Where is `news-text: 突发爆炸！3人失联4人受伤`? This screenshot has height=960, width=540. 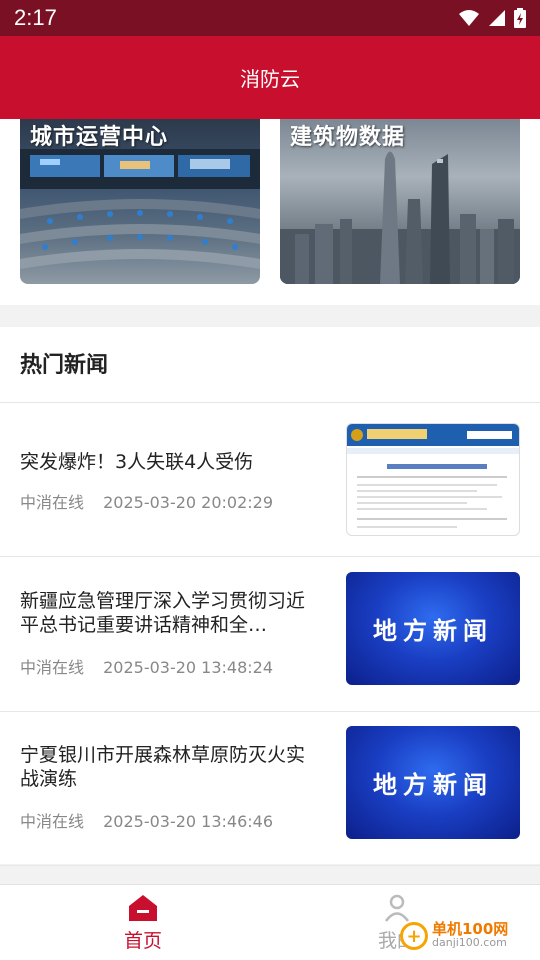
news-text: 突发爆炸！3人失联4人受伤 is located at coordinates (170, 462).